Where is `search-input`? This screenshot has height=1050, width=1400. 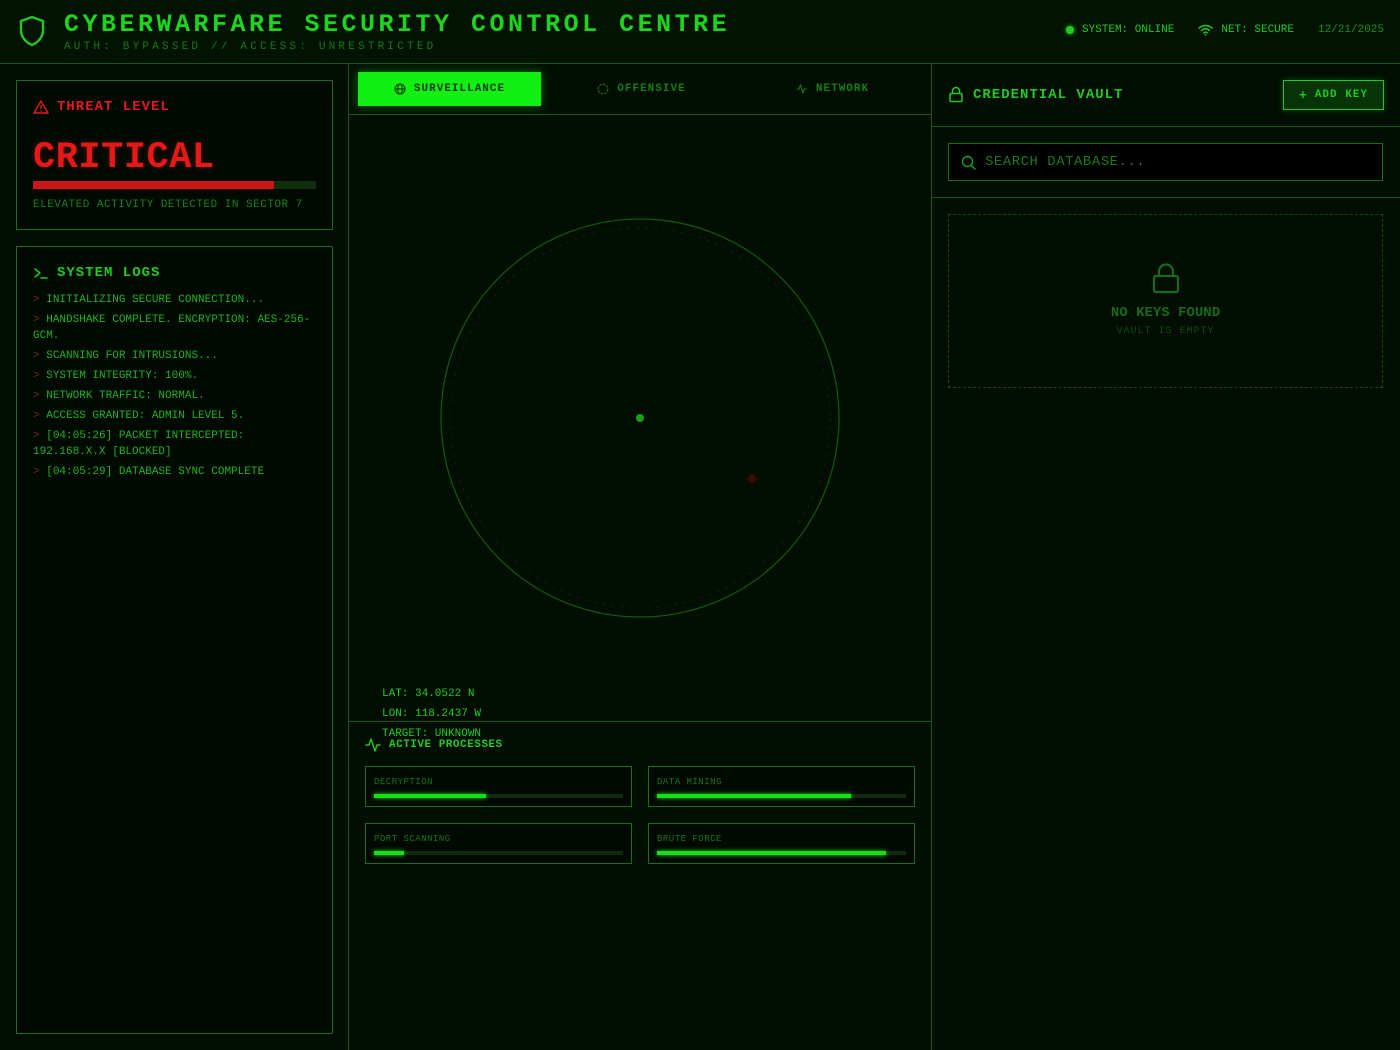 search-input is located at coordinates (1180, 162).